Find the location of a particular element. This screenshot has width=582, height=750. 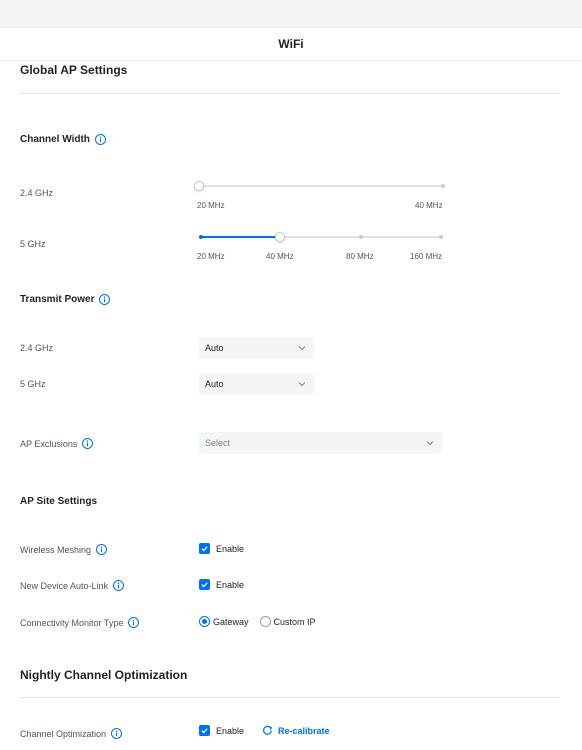

tick-label: 160 MHz is located at coordinates (426, 256).